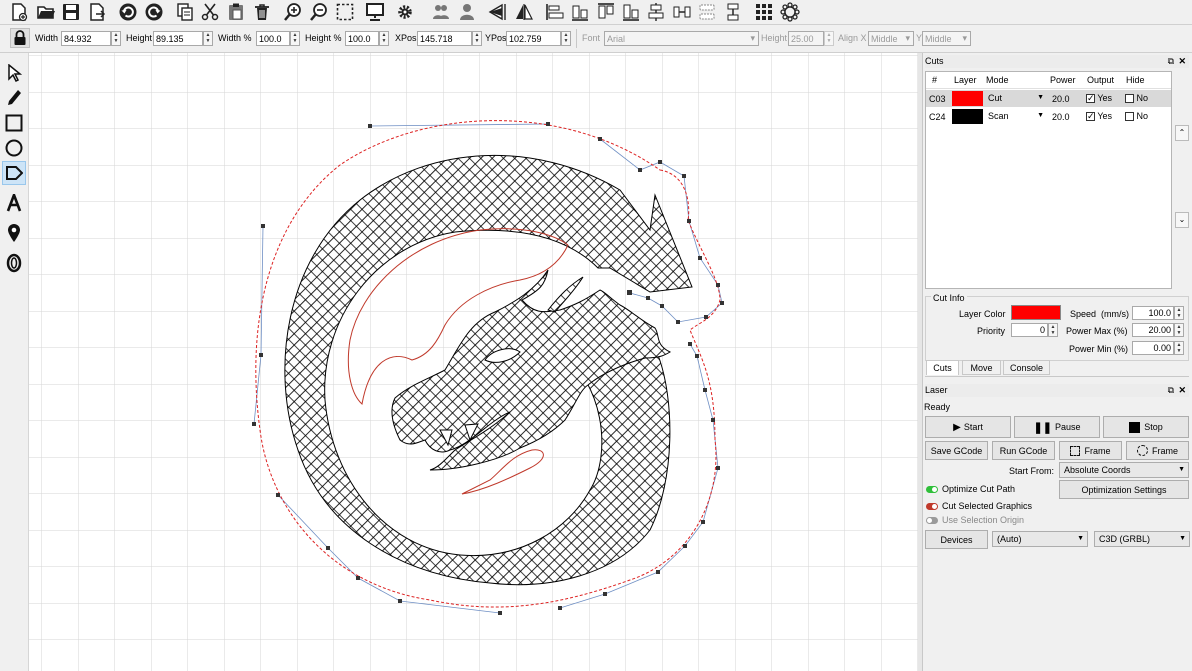  What do you see at coordinates (988, 521) in the screenshot?
I see `use-selection-origin-toggle: Use Selection Origin` at bounding box center [988, 521].